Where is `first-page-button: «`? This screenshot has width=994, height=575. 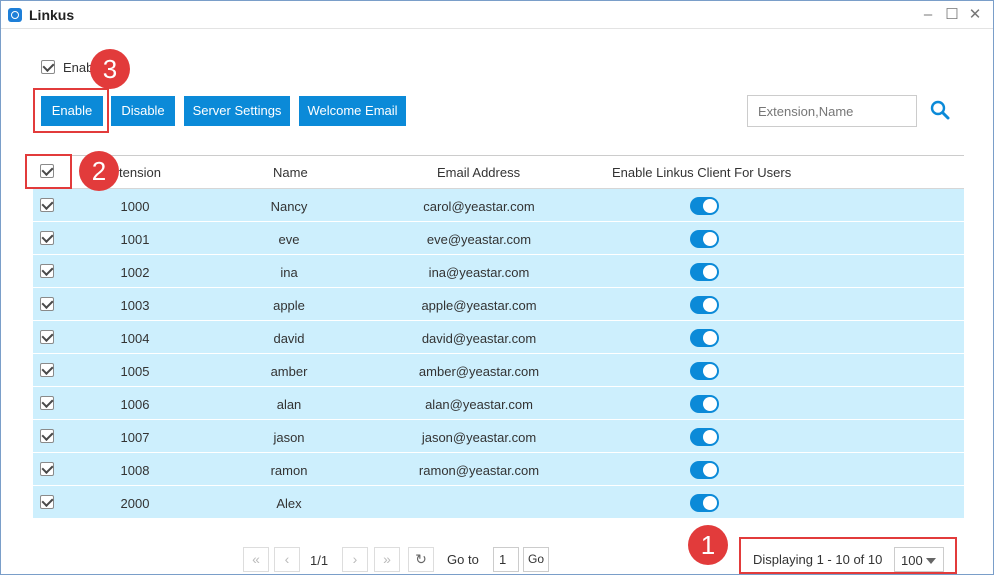 first-page-button: « is located at coordinates (256, 559).